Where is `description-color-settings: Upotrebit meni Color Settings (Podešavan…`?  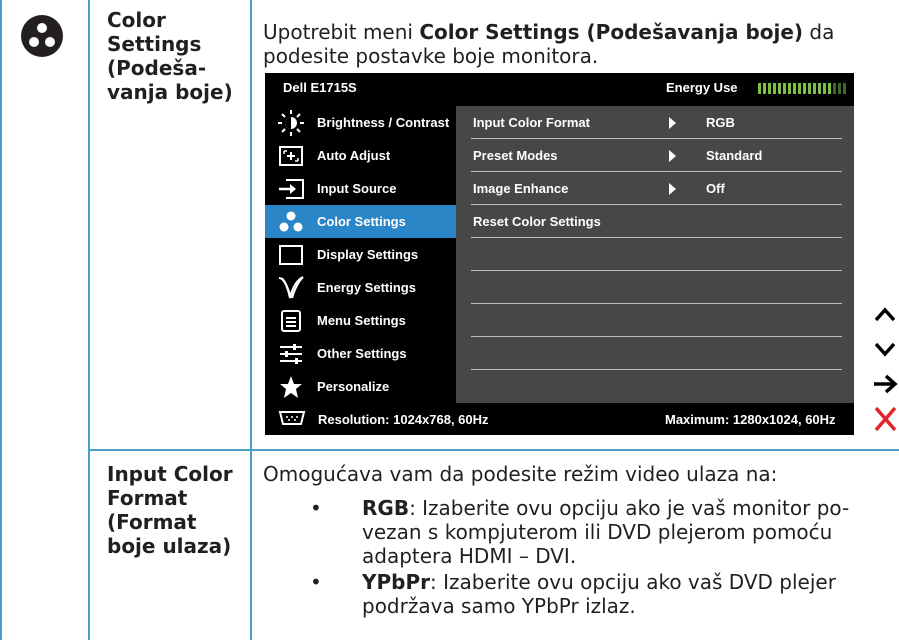
description-color-settings: Upotrebit meni Color Settings (Podešavan… is located at coordinates (573, 44).